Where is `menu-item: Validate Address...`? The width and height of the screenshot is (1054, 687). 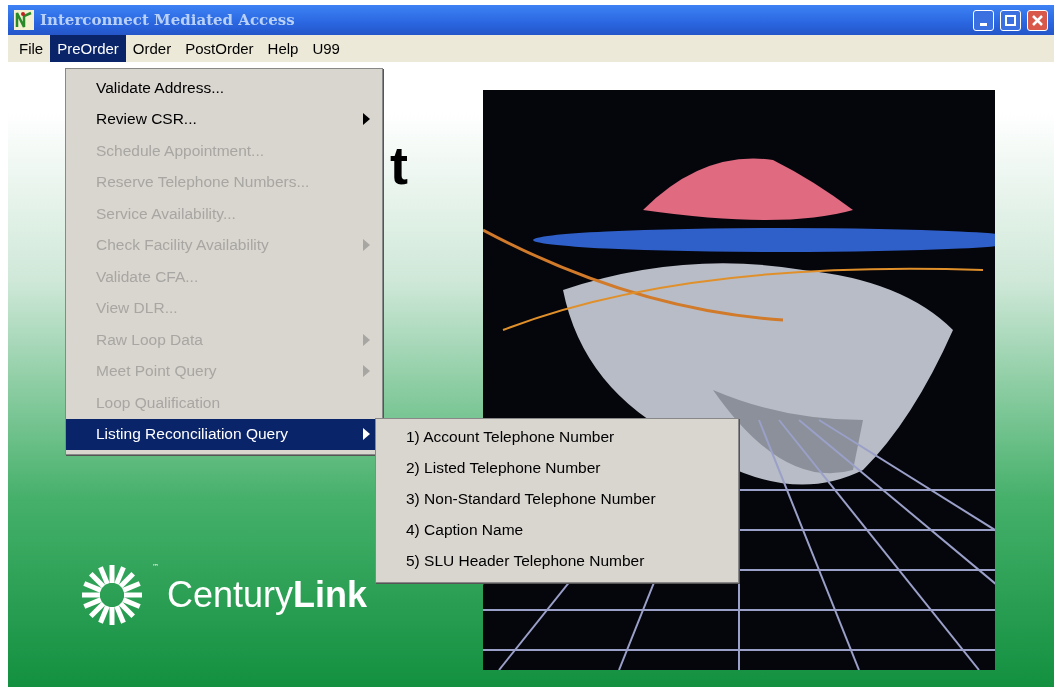 menu-item: Validate Address... is located at coordinates (224, 88).